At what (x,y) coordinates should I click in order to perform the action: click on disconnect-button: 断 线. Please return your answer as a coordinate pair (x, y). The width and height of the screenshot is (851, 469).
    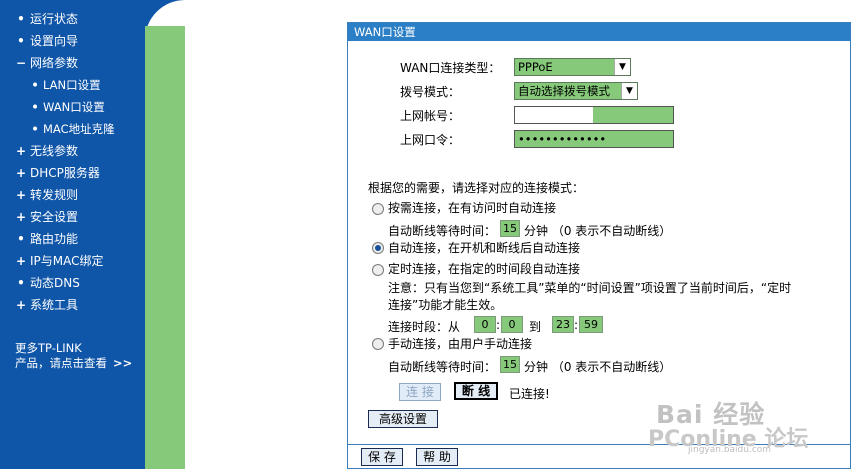
    Looking at the image, I should click on (476, 391).